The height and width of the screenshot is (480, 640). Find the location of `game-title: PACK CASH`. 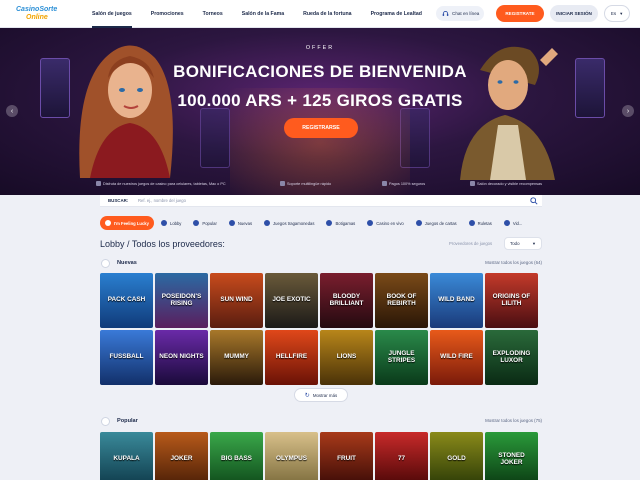

game-title: PACK CASH is located at coordinates (126, 300).